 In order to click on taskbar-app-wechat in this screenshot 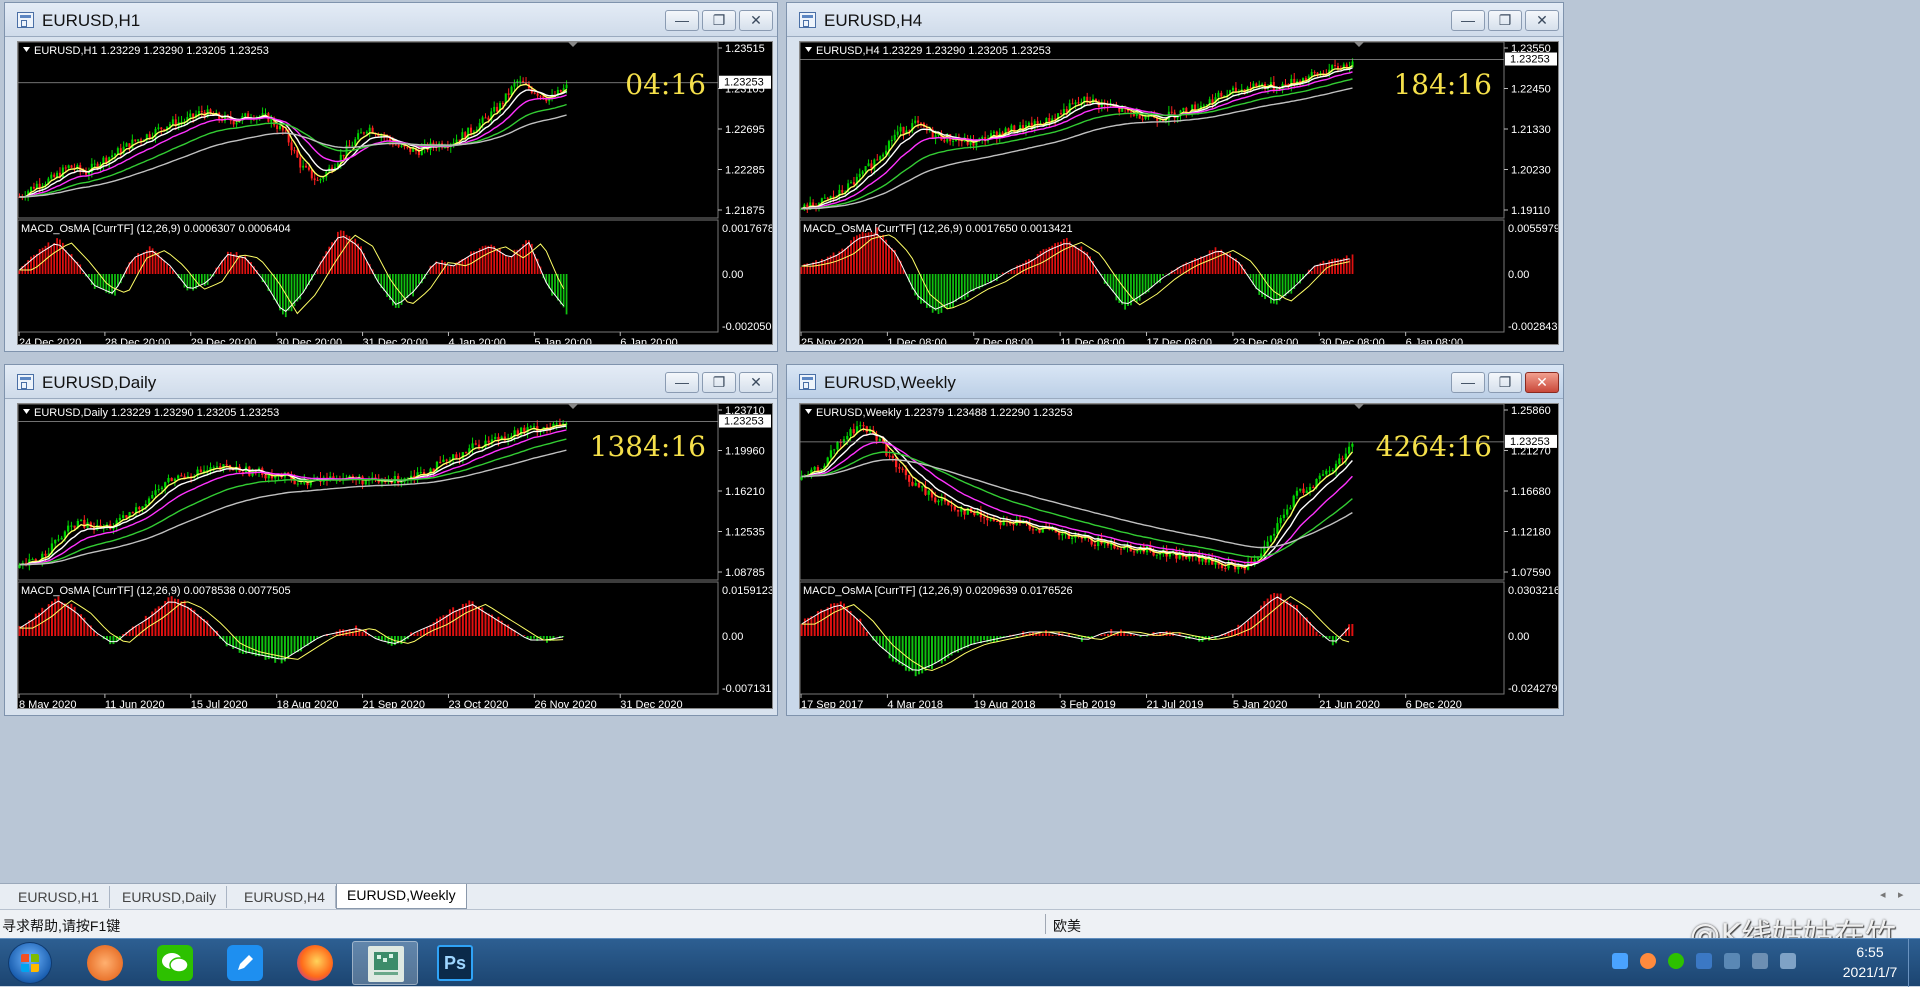, I will do `click(175, 963)`.